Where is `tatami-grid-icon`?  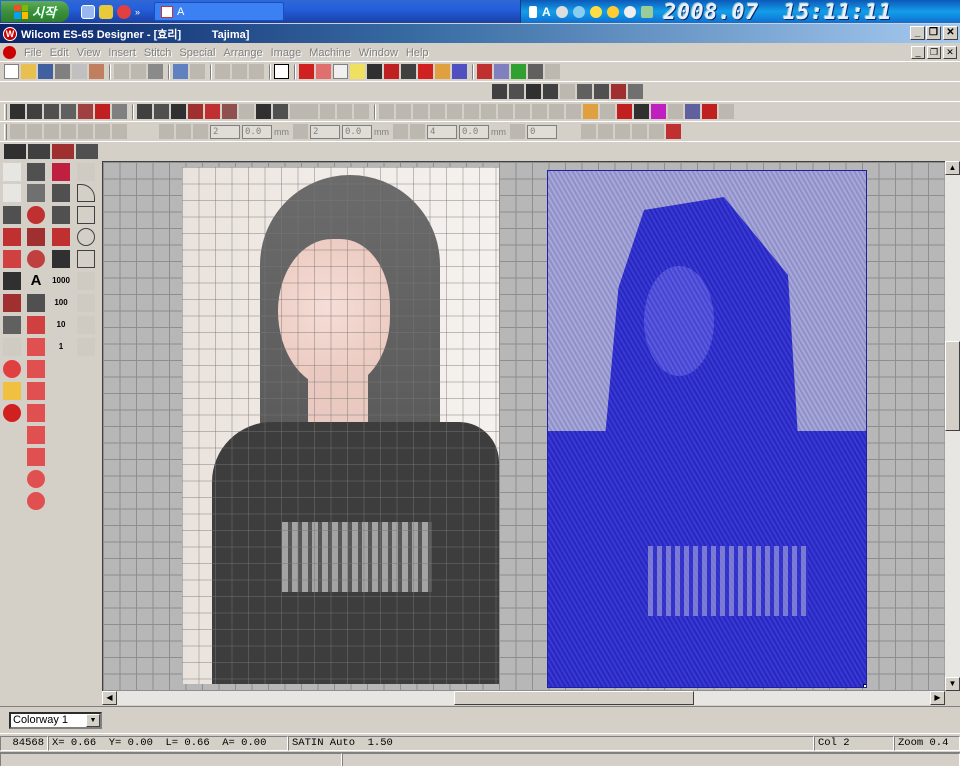 tatami-grid-icon is located at coordinates (85, 111).